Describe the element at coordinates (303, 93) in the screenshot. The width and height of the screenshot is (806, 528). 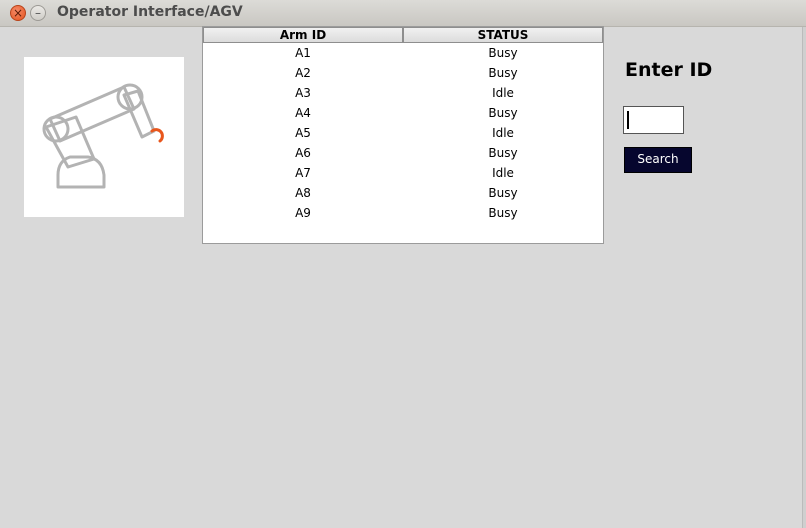
I see `arm-id-cell: A3` at that location.